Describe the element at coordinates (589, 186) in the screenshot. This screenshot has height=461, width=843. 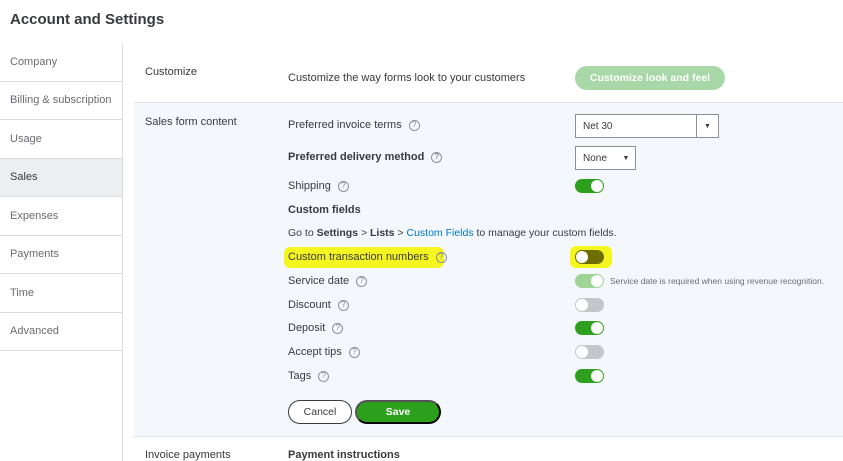
I see `shipping-toggle` at that location.